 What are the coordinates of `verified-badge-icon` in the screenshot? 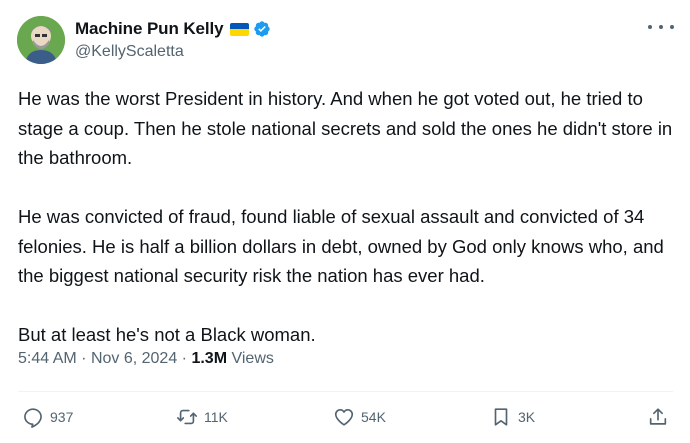 It's located at (262, 29).